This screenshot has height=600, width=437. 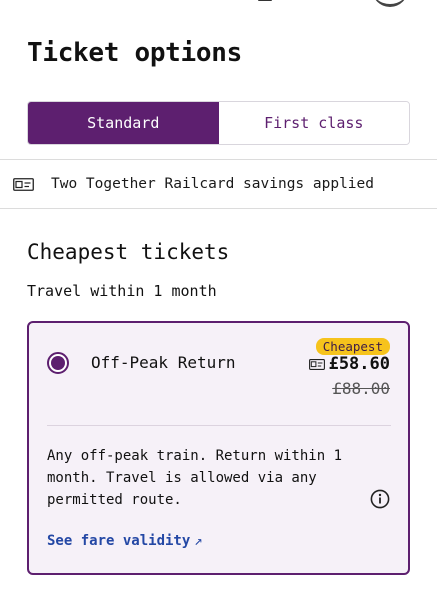 What do you see at coordinates (122, 291) in the screenshot?
I see `section-subtitle: Travel within 1 month` at bounding box center [122, 291].